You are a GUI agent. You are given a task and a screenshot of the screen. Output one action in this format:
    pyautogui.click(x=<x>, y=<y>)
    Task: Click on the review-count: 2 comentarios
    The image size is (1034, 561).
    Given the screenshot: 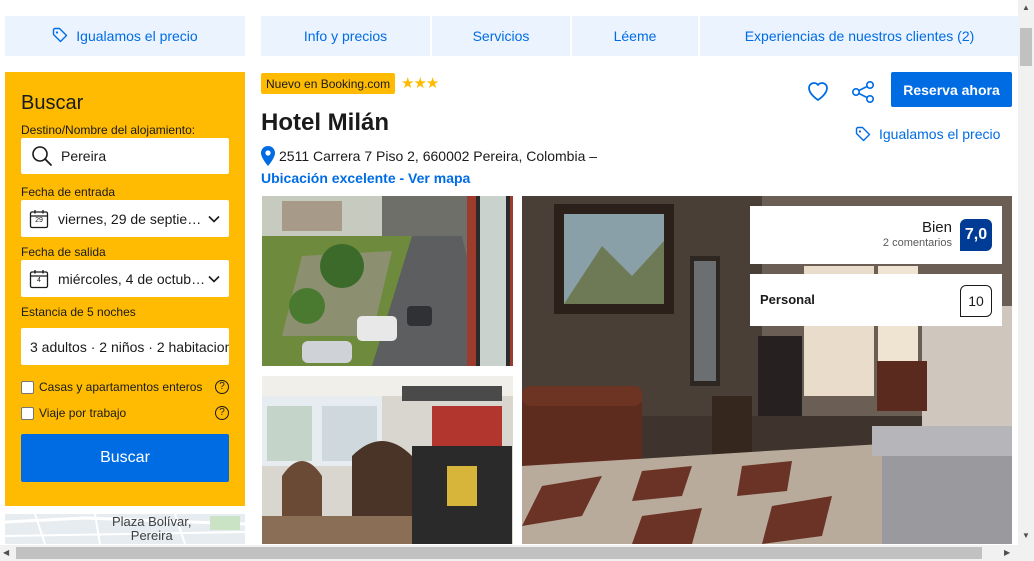 What is the action you would take?
    pyautogui.click(x=917, y=243)
    